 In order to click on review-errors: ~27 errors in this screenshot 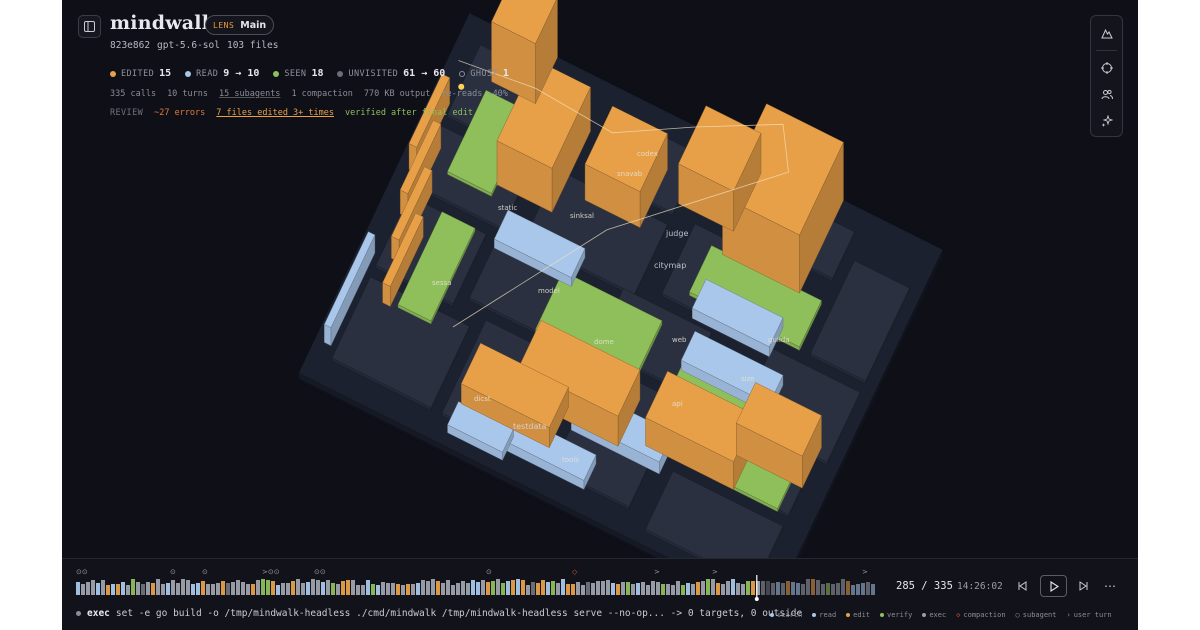, I will do `click(179, 113)`.